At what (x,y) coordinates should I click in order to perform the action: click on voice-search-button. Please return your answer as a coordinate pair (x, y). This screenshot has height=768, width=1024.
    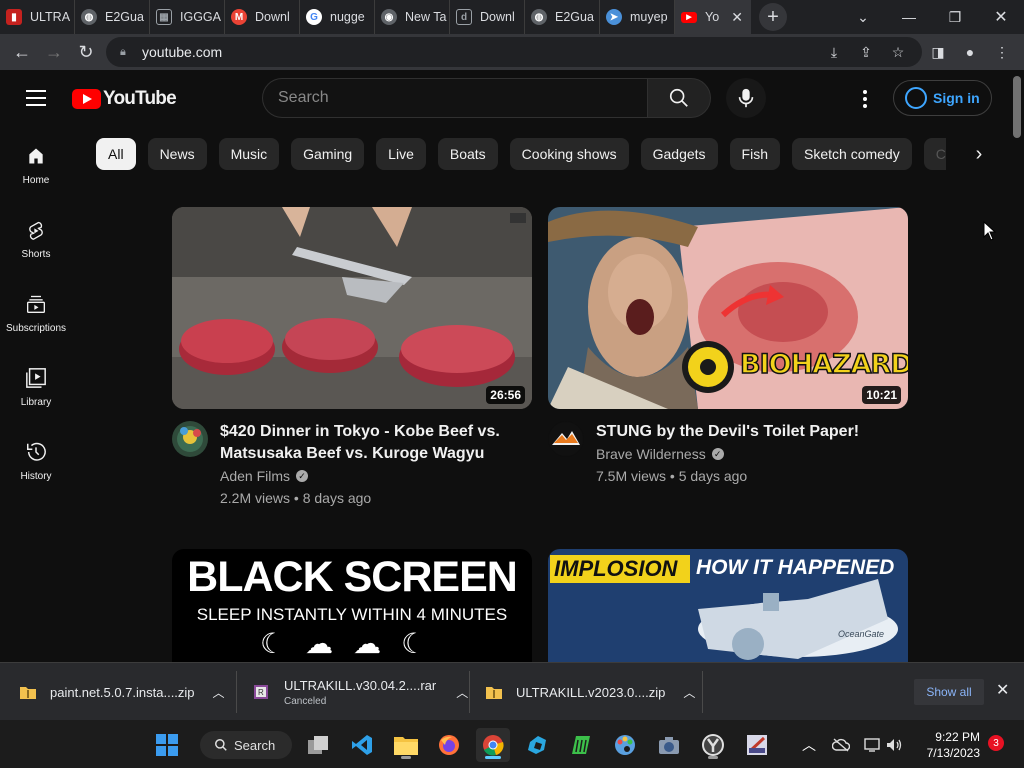
    Looking at the image, I should click on (746, 98).